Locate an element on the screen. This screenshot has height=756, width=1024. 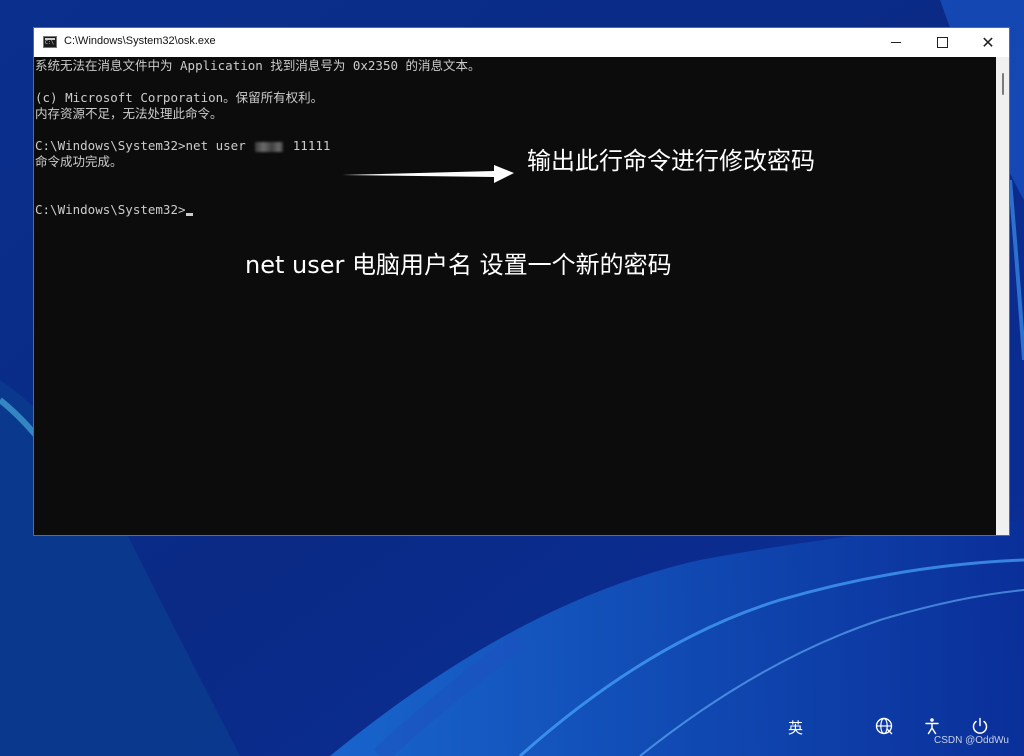
console-command-line: C:\Windows\System32>net user 11111 is located at coordinates (182, 146).